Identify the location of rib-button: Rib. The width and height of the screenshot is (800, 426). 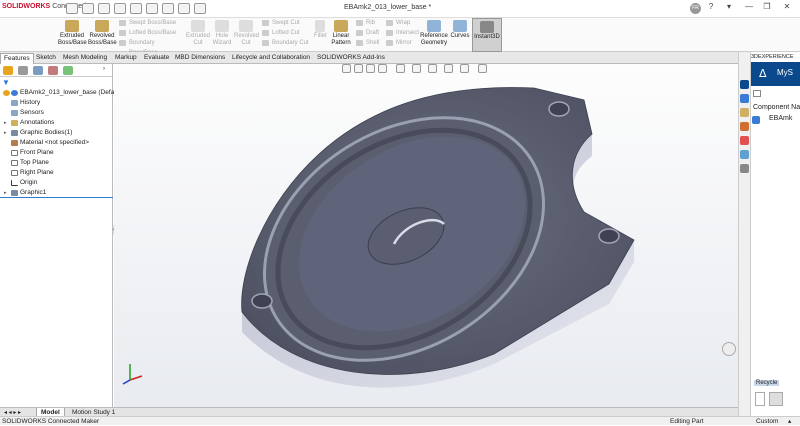
(371, 23).